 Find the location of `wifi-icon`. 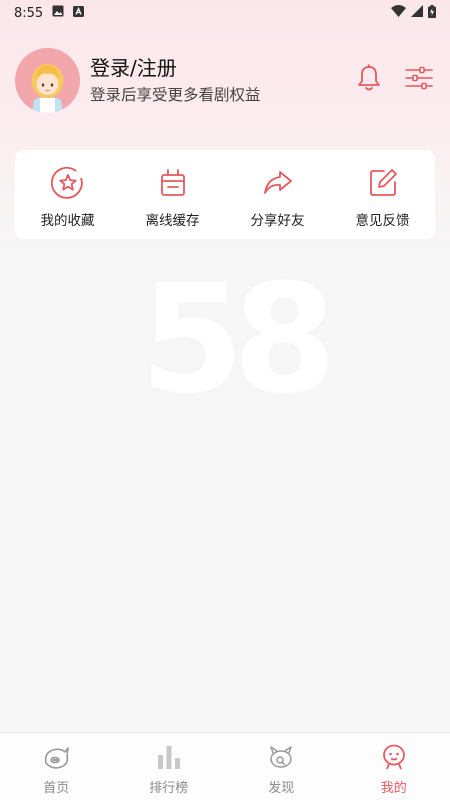

wifi-icon is located at coordinates (398, 13).